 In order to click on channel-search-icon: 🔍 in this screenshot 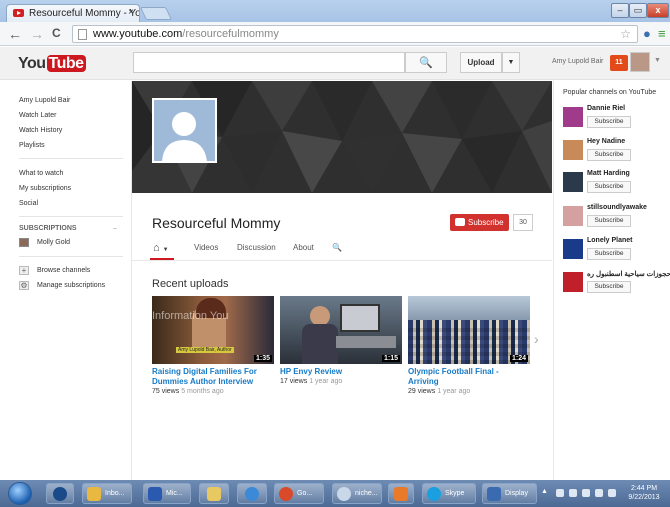, I will do `click(337, 247)`.